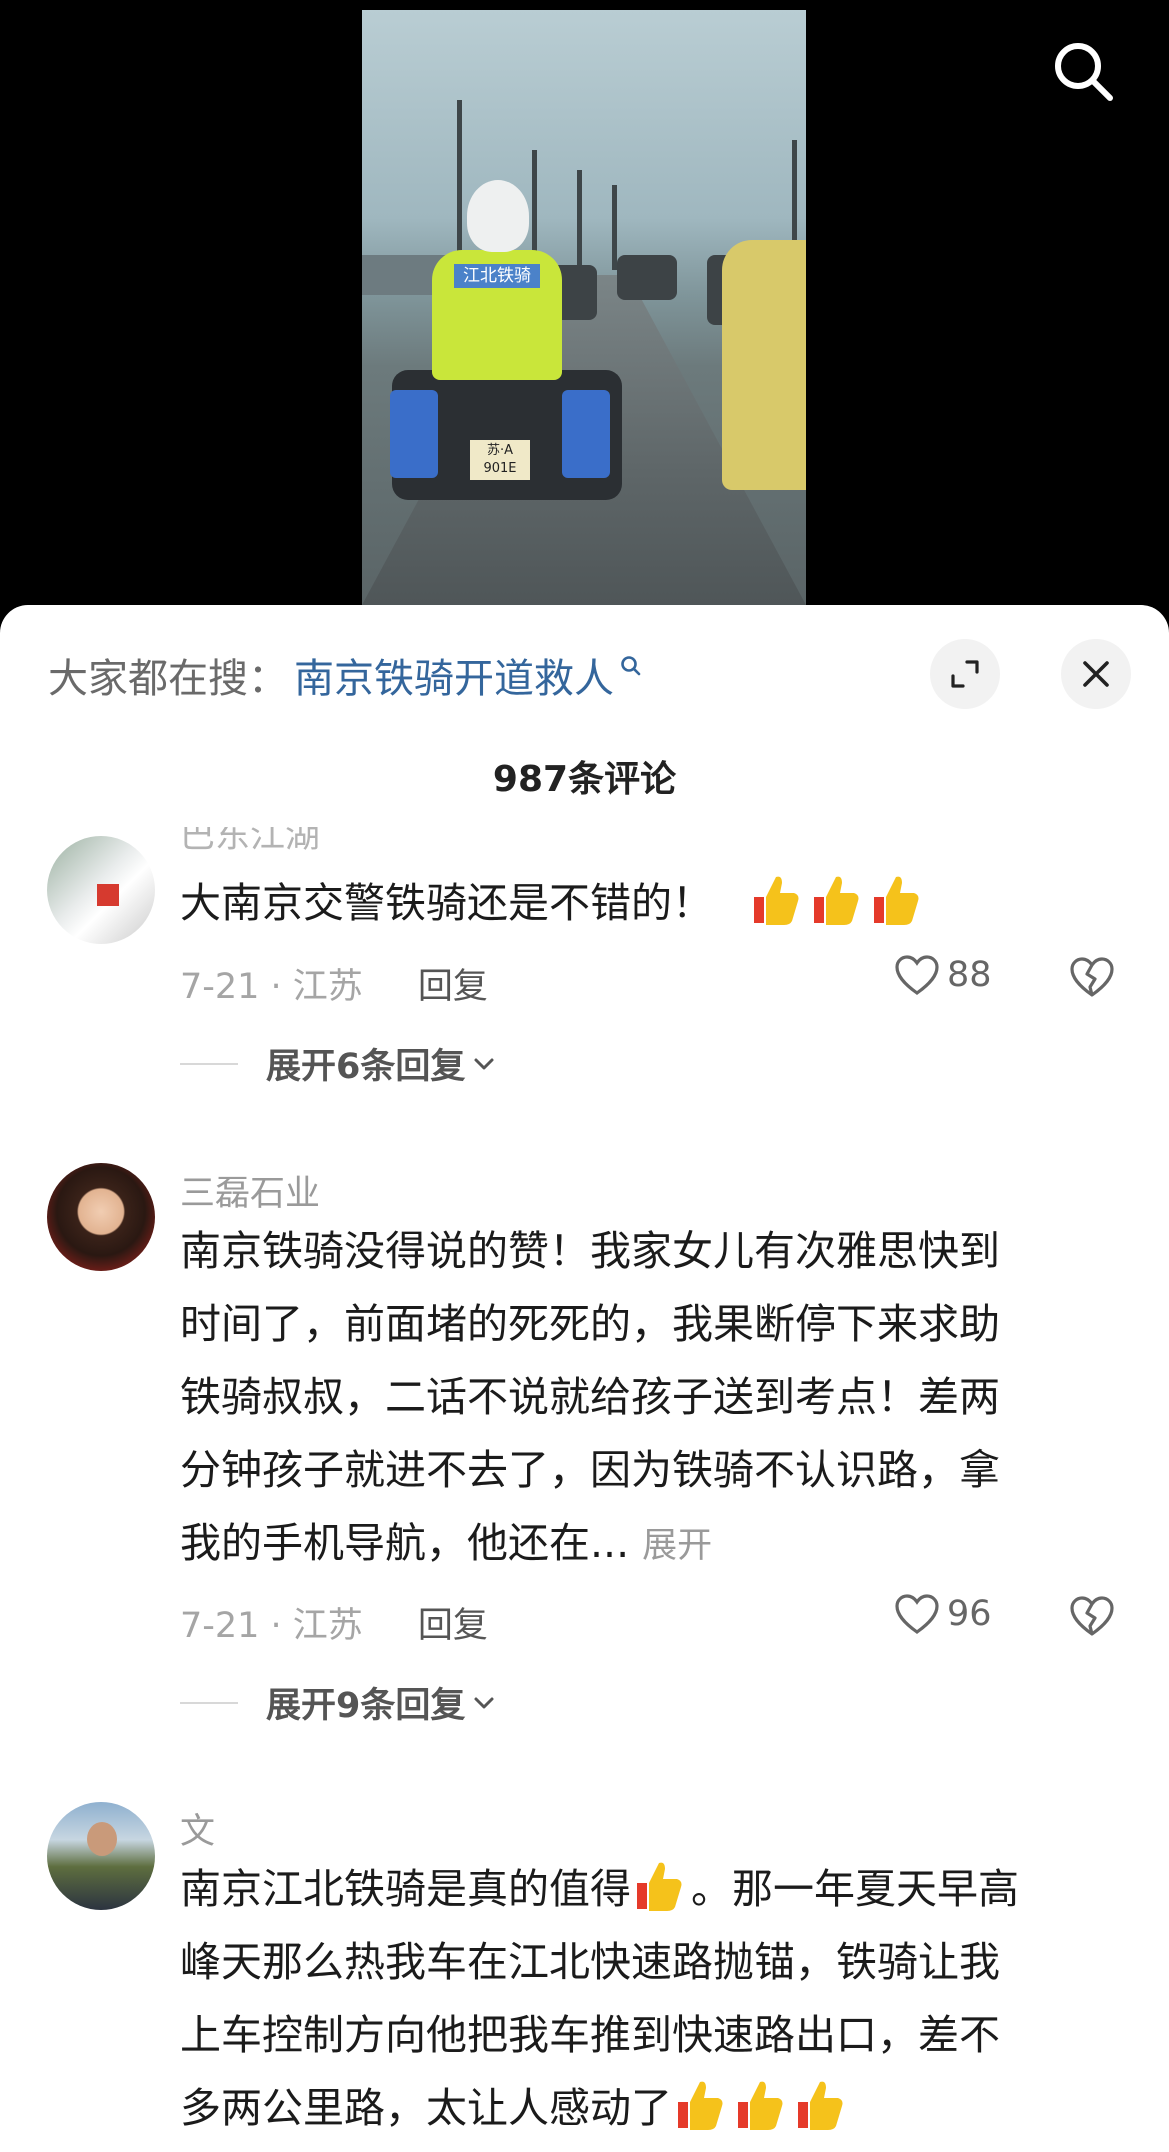 This screenshot has width=1169, height=2152. Describe the element at coordinates (969, 975) in the screenshot. I see `like-count: 88` at that location.